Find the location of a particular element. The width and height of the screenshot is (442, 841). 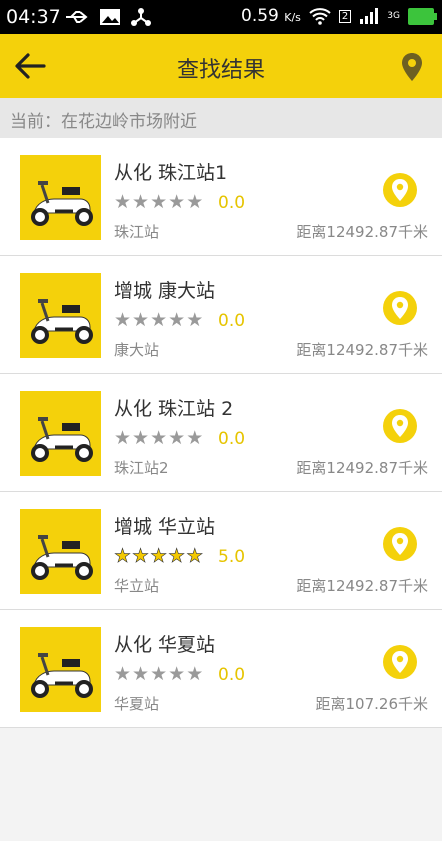

status-bar: 04:37 0.59 K/s 2 3G is located at coordinates (221, 17).